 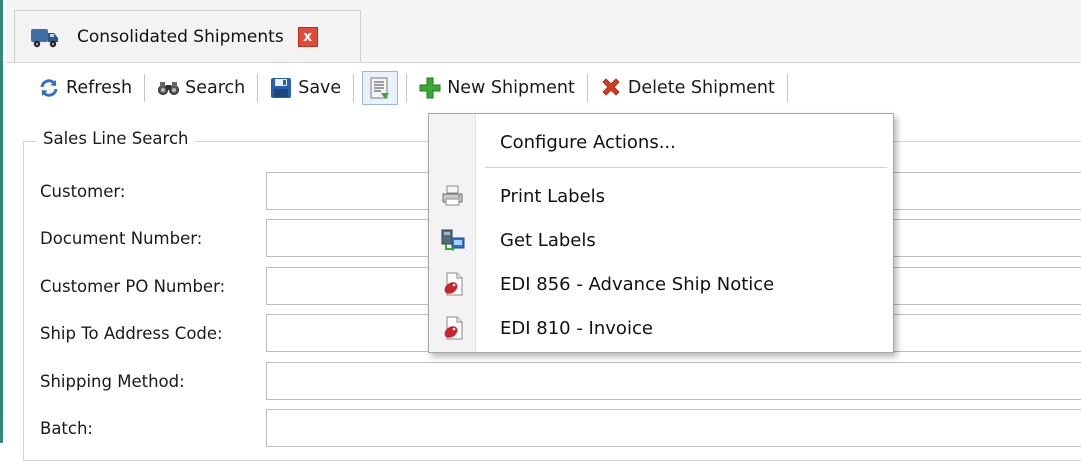 What do you see at coordinates (548, 240) in the screenshot?
I see `menu-item-label: Get Labels` at bounding box center [548, 240].